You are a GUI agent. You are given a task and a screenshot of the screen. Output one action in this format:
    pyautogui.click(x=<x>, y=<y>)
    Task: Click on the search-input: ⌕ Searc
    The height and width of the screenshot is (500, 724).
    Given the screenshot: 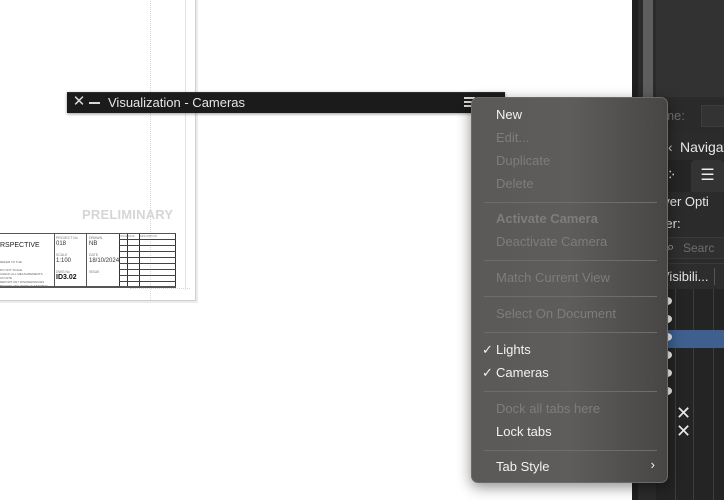 What is the action you would take?
    pyautogui.click(x=693, y=248)
    